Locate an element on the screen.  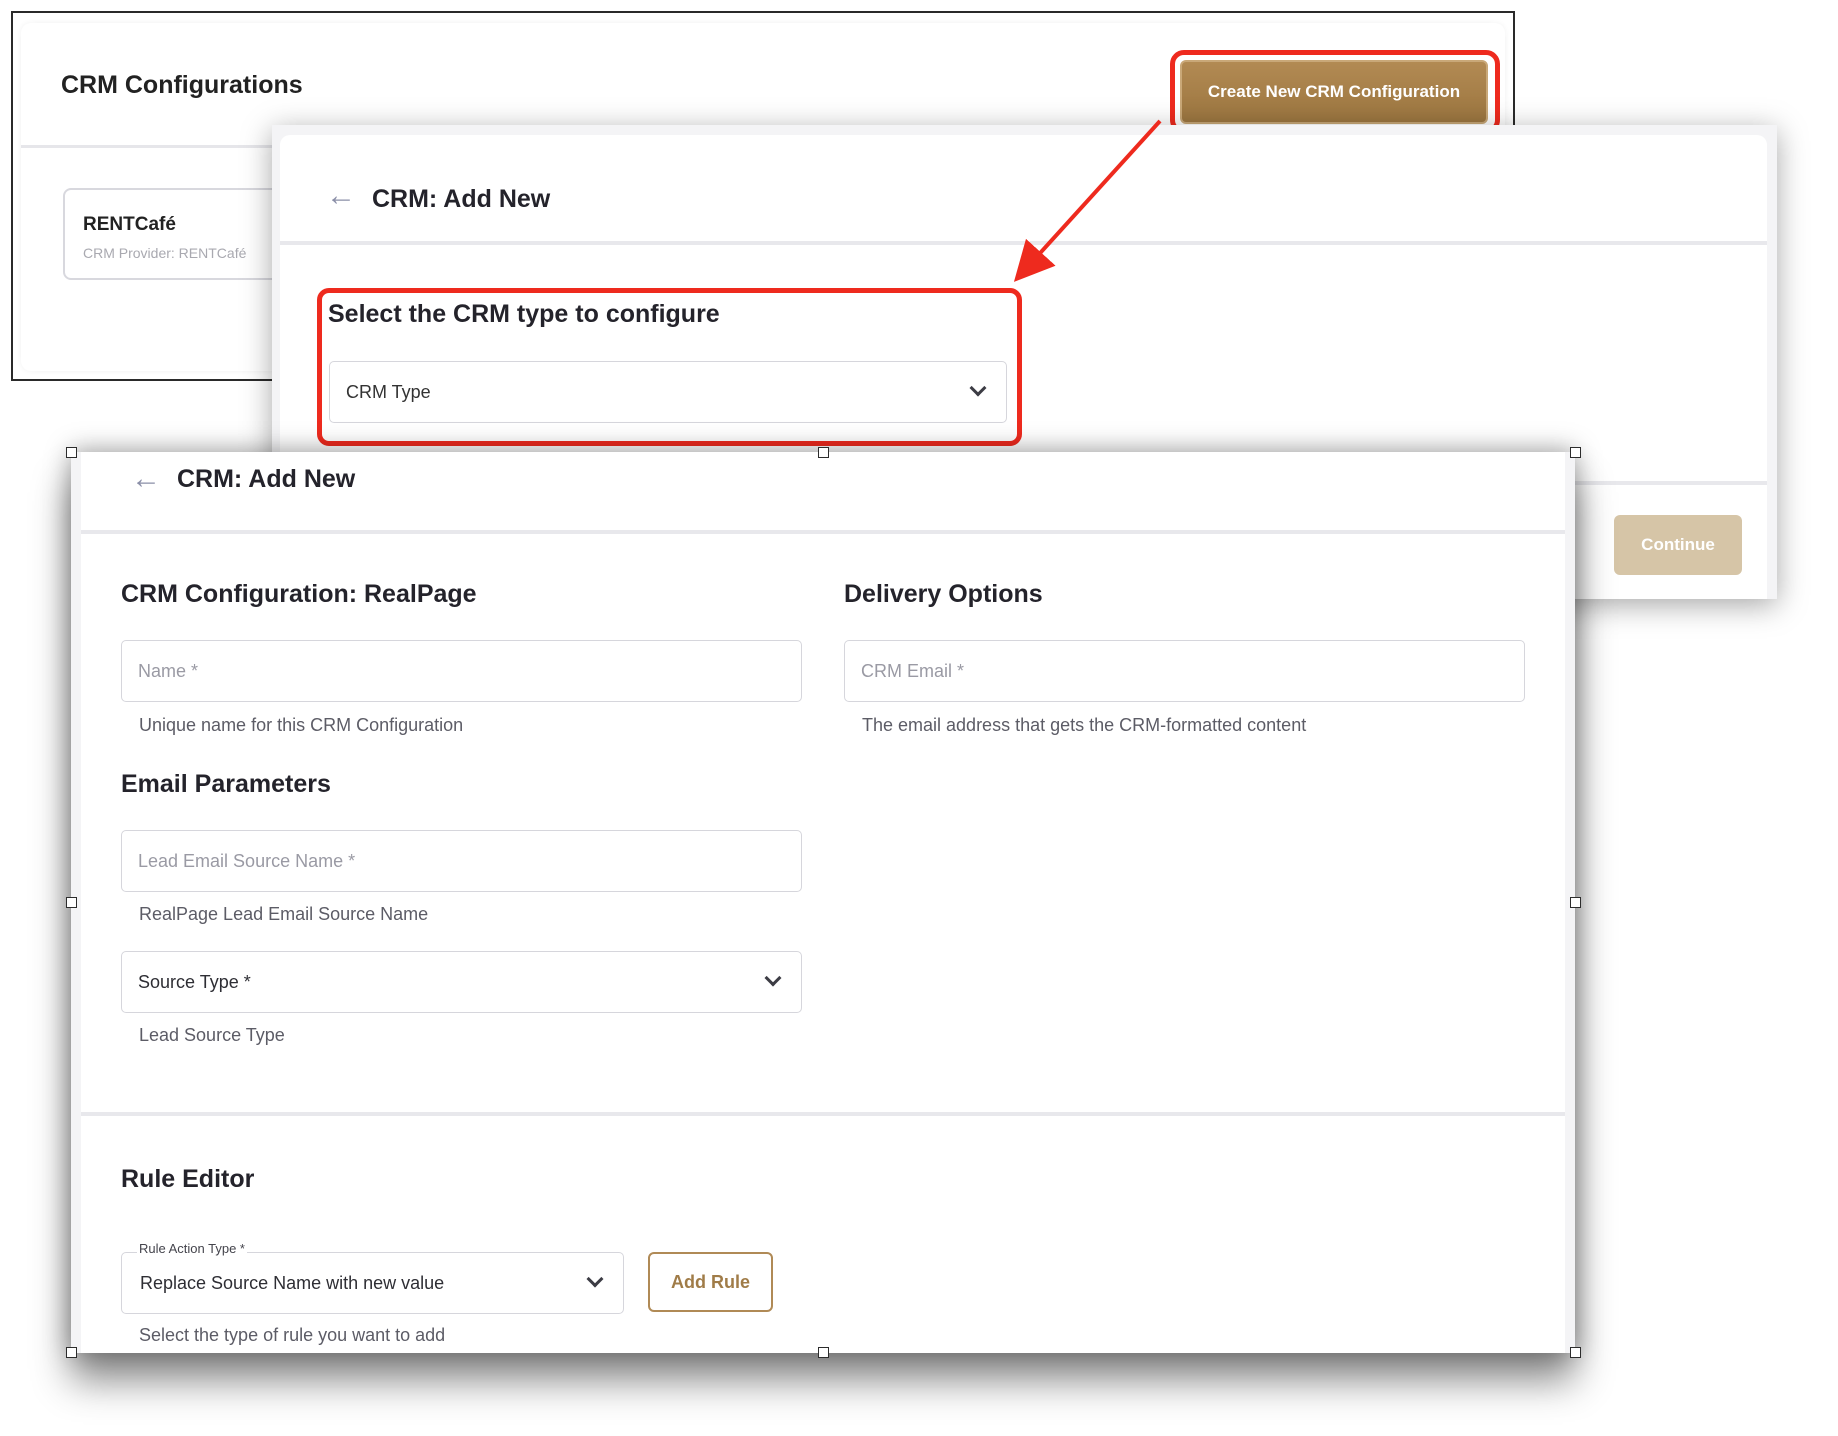
crm-email-field: CRM Email * is located at coordinates (1184, 671).